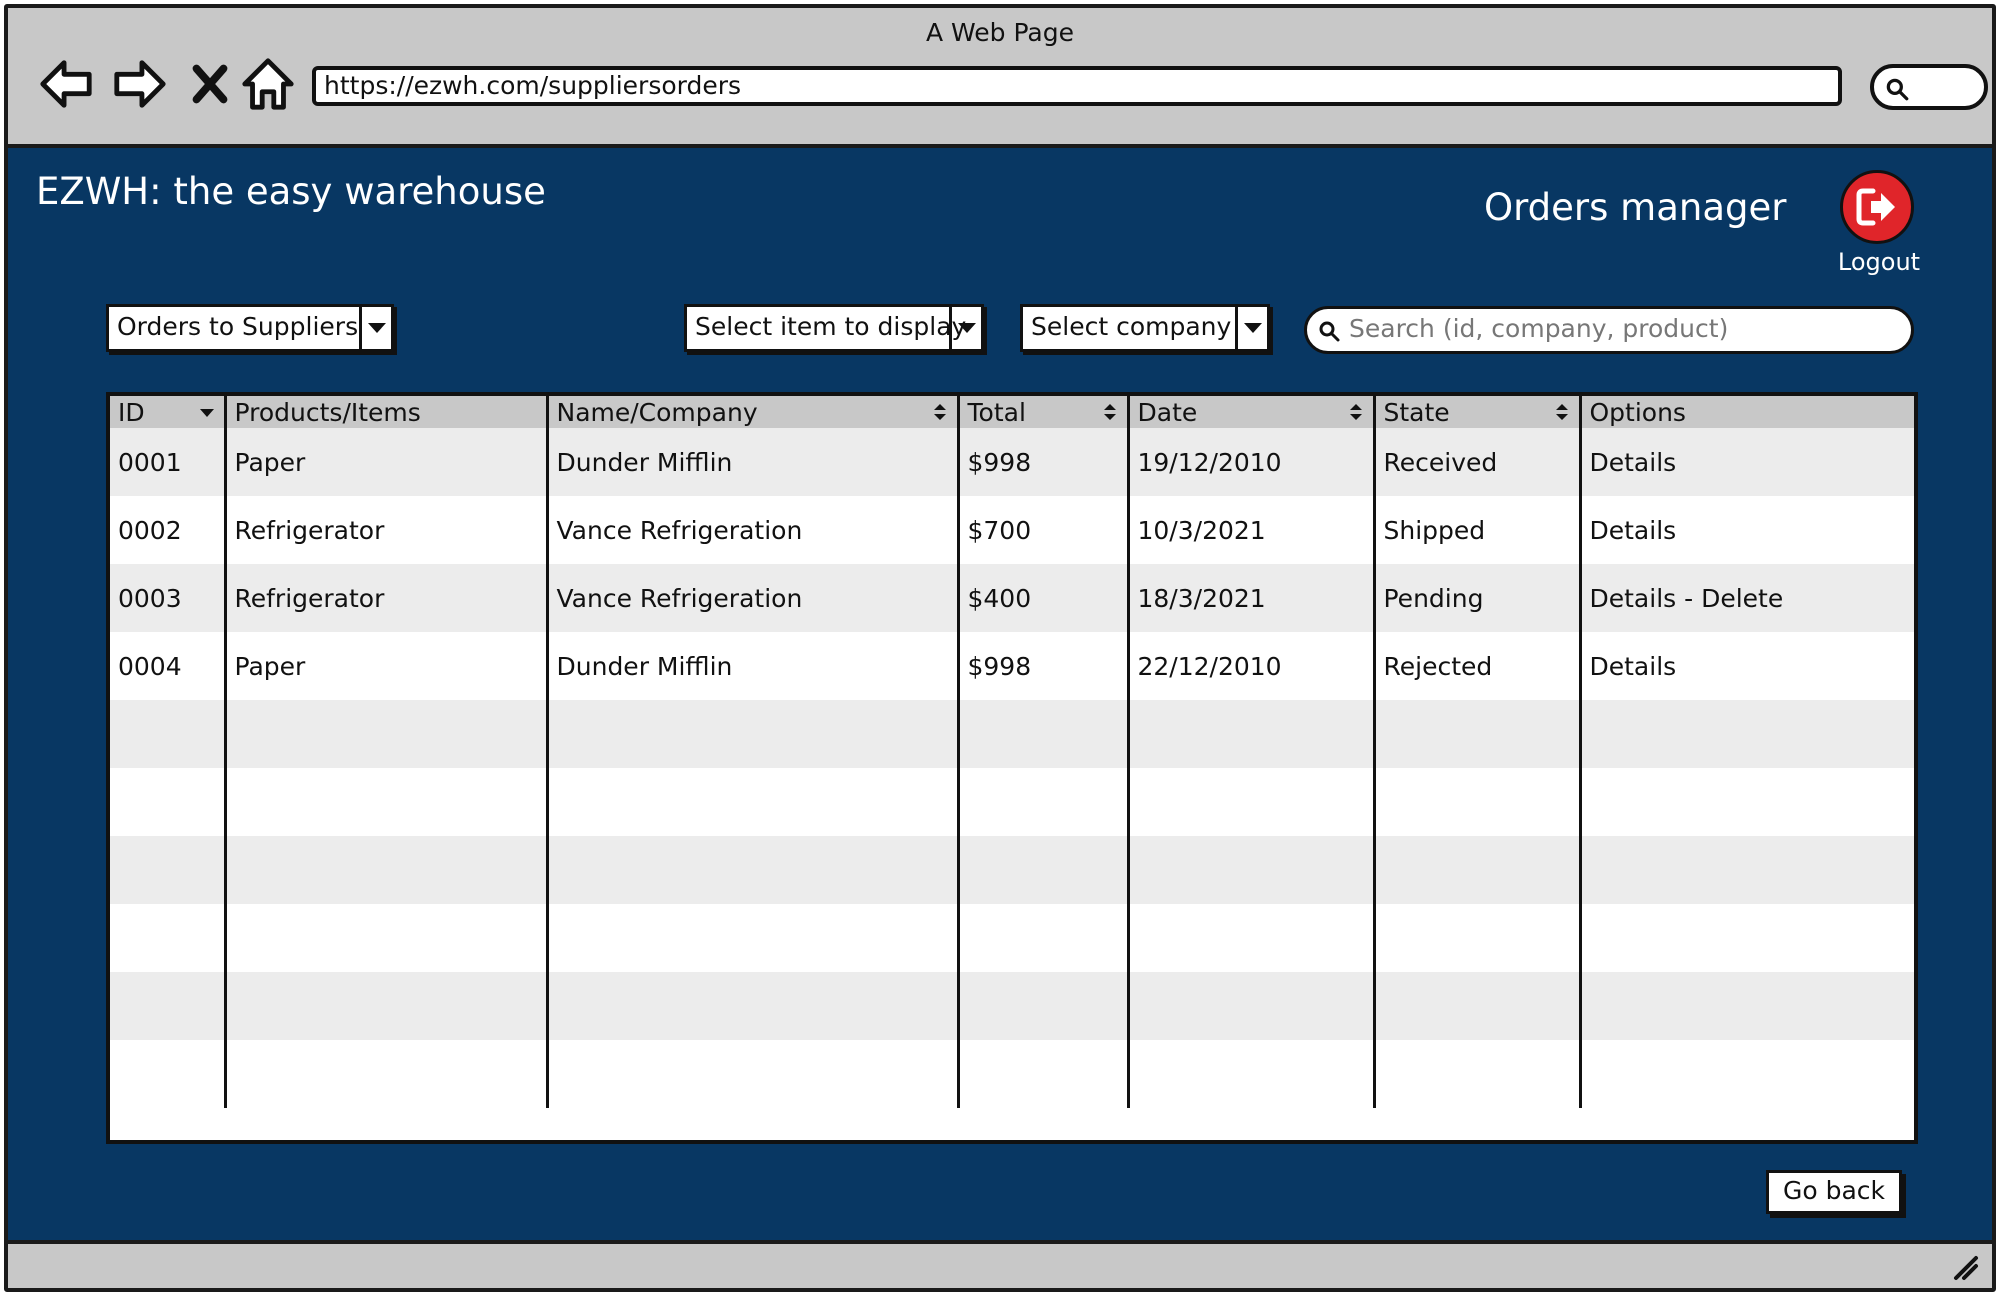 The width and height of the screenshot is (2008, 1300). I want to click on cell-state: Pending, so click(1478, 598).